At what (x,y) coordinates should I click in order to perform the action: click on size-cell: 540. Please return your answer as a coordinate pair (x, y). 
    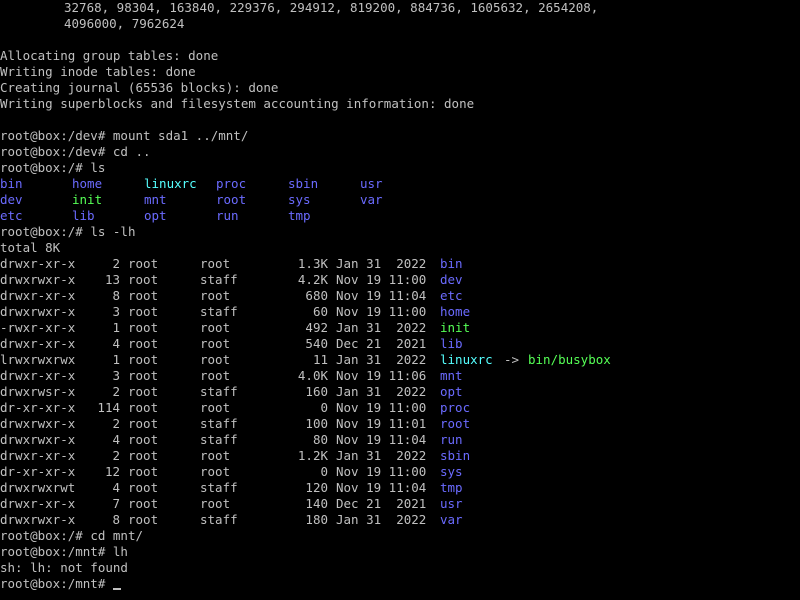
    Looking at the image, I should click on (316, 343).